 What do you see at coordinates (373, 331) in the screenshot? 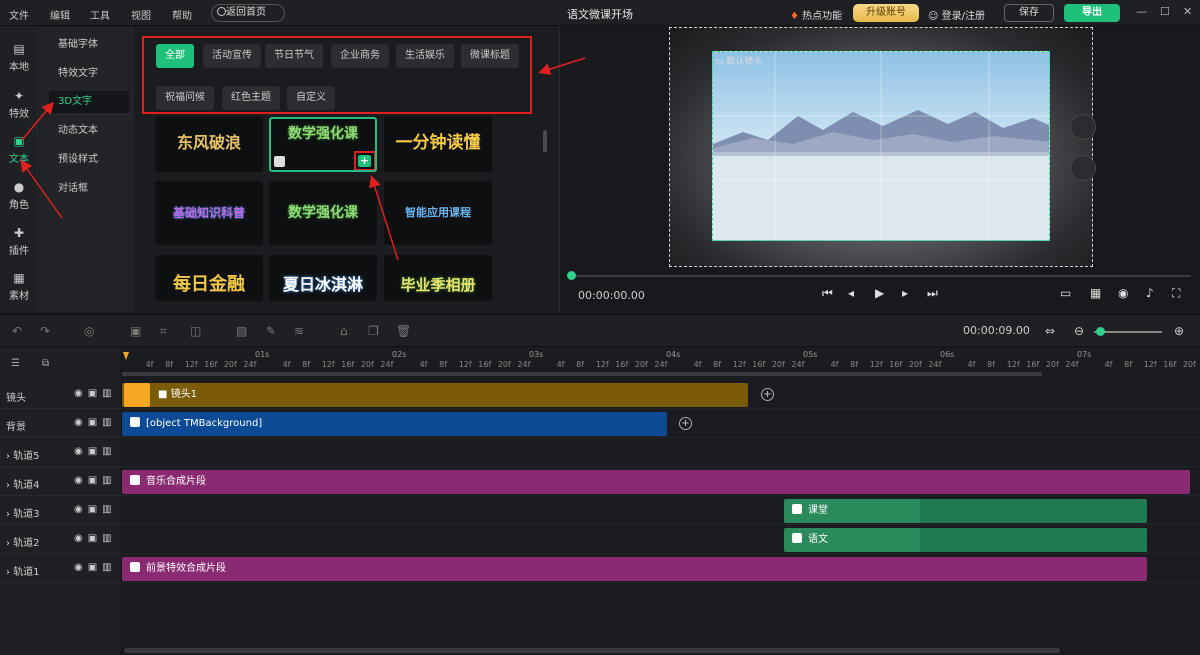
I see `copy-icon: ❐` at bounding box center [373, 331].